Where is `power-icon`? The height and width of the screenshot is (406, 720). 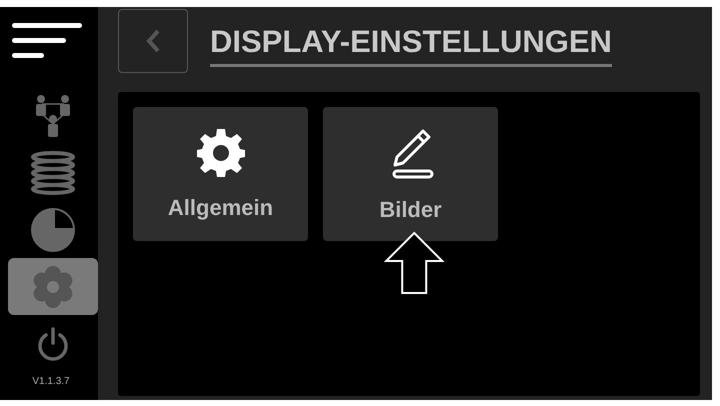 power-icon is located at coordinates (53, 343).